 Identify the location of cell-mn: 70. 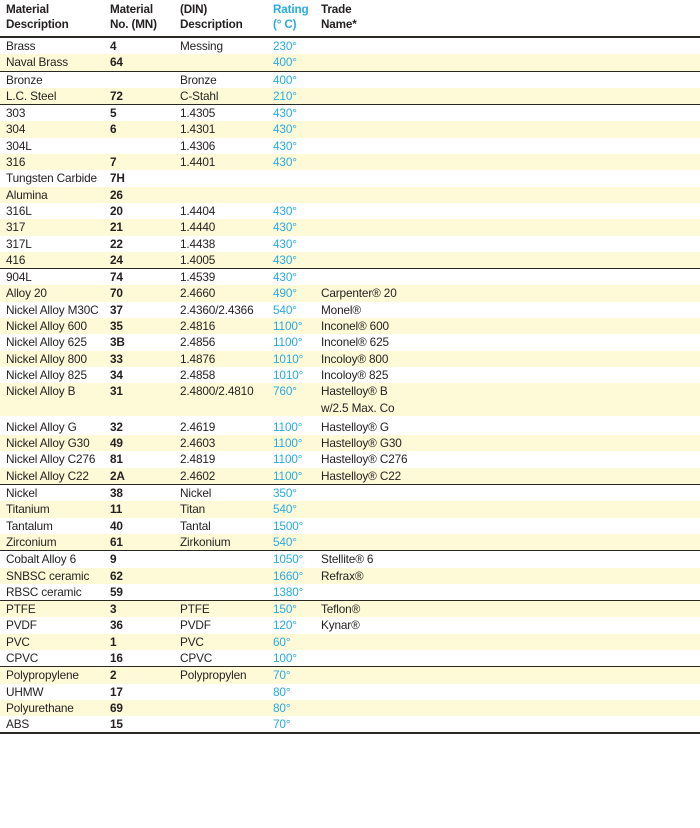
(116, 293).